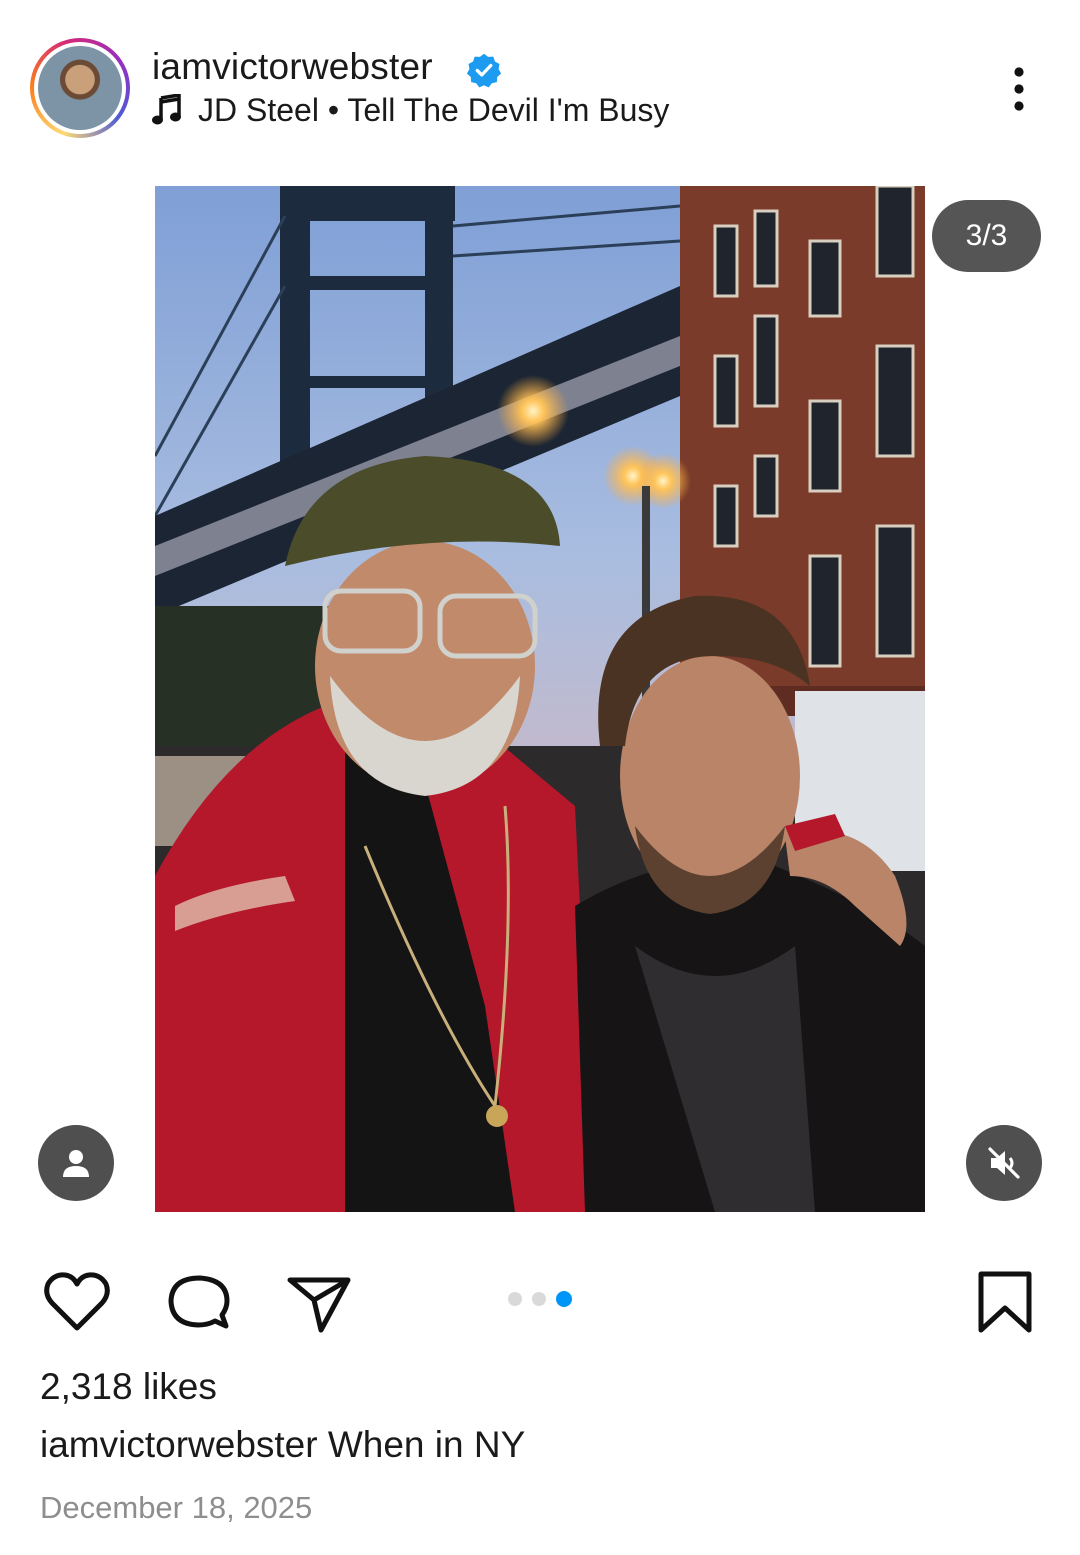 This screenshot has height=1555, width=1080. I want to click on mute-button, so click(1004, 1163).